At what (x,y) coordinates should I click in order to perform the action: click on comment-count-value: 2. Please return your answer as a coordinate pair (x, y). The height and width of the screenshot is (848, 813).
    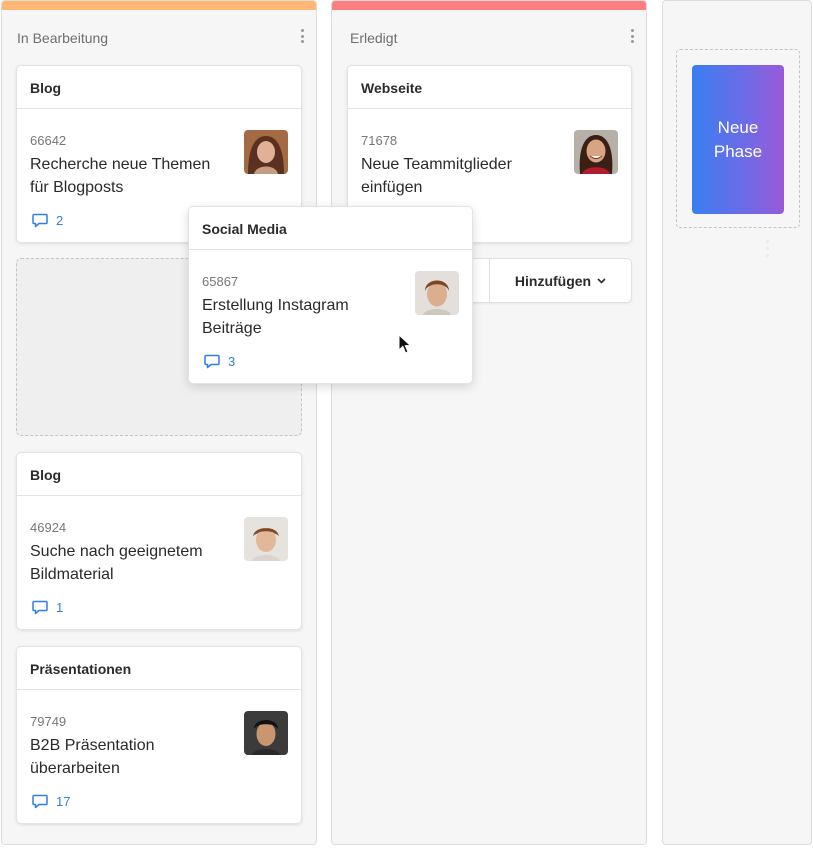
    Looking at the image, I should click on (60, 220).